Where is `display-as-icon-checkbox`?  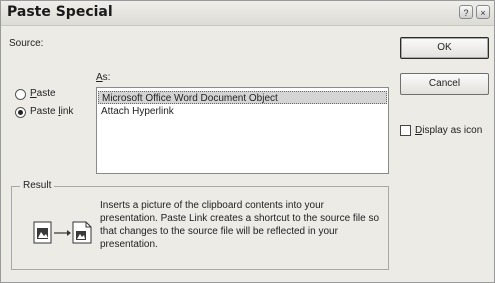 display-as-icon-checkbox is located at coordinates (405, 130).